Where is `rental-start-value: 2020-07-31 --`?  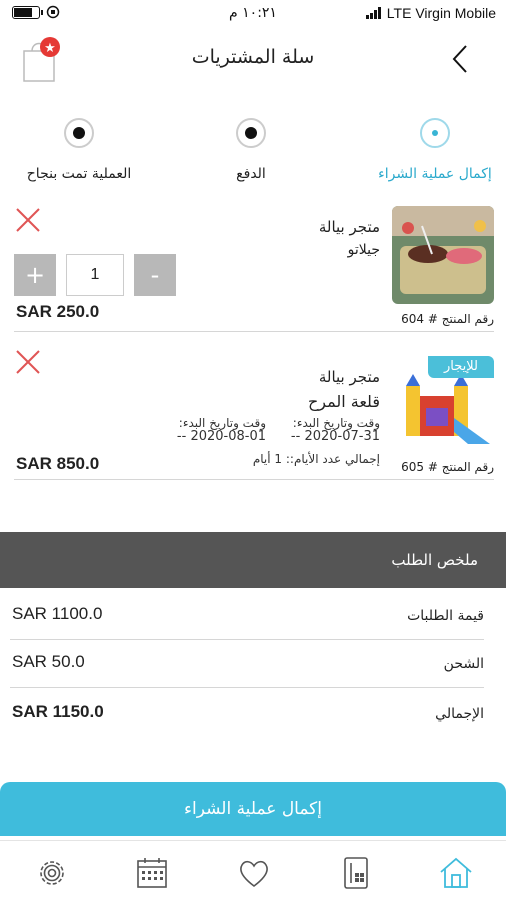
rental-start-value: 2020-07-31 -- is located at coordinates (335, 436).